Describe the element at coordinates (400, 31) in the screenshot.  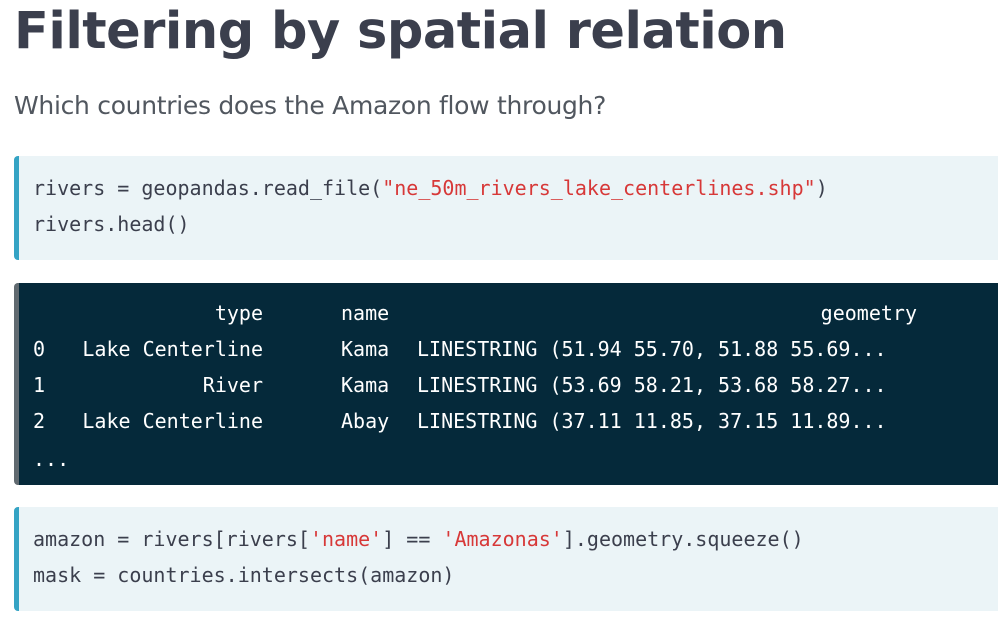
I see `page-title: Filtering by spatial relation` at that location.